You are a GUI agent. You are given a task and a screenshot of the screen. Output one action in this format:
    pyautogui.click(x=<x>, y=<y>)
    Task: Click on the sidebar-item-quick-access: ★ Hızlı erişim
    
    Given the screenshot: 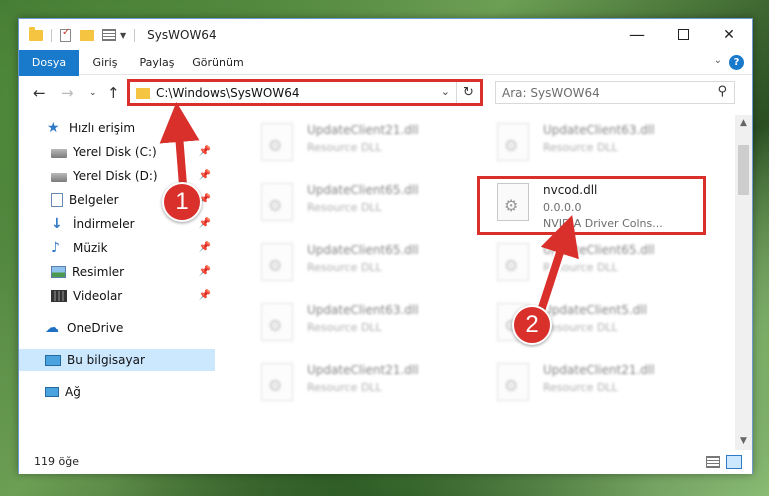 What is the action you would take?
    pyautogui.click(x=117, y=128)
    